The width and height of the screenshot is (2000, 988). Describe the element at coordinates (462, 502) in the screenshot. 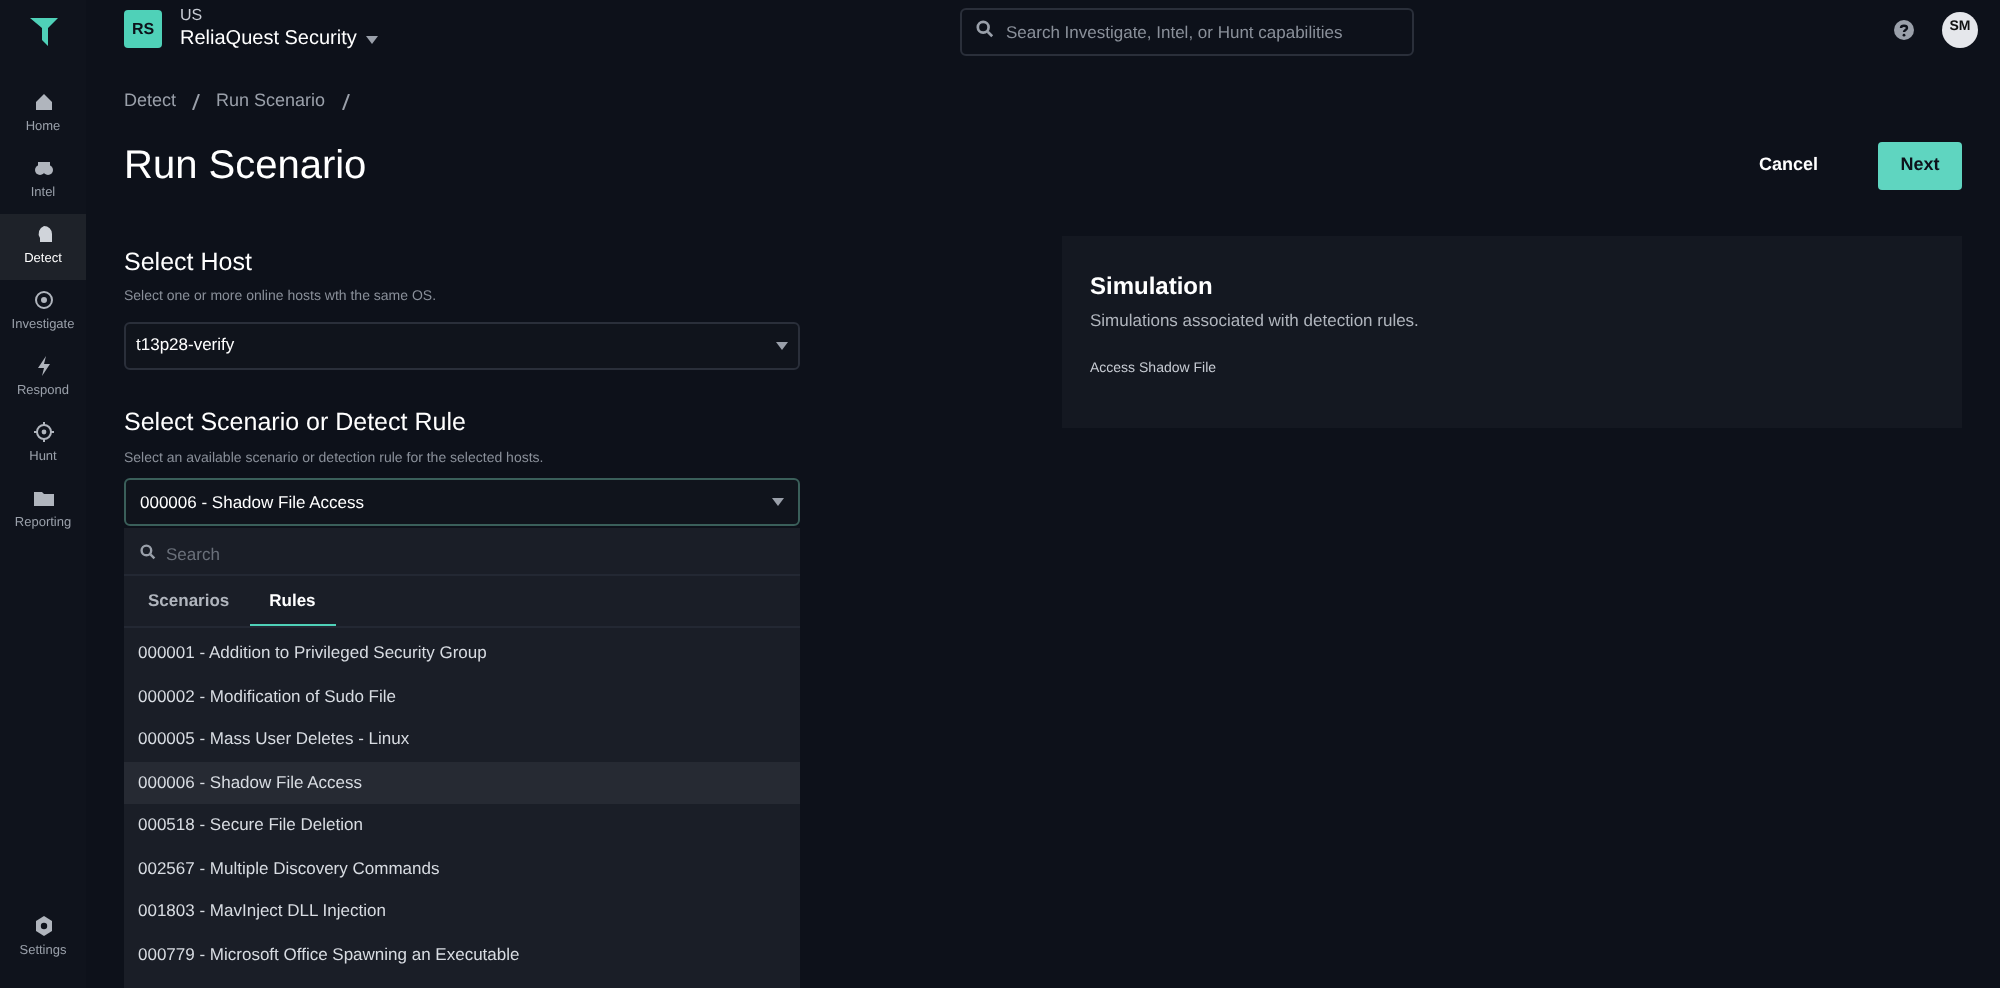

I see `rule-select: 000006 - Shadow File Access` at that location.